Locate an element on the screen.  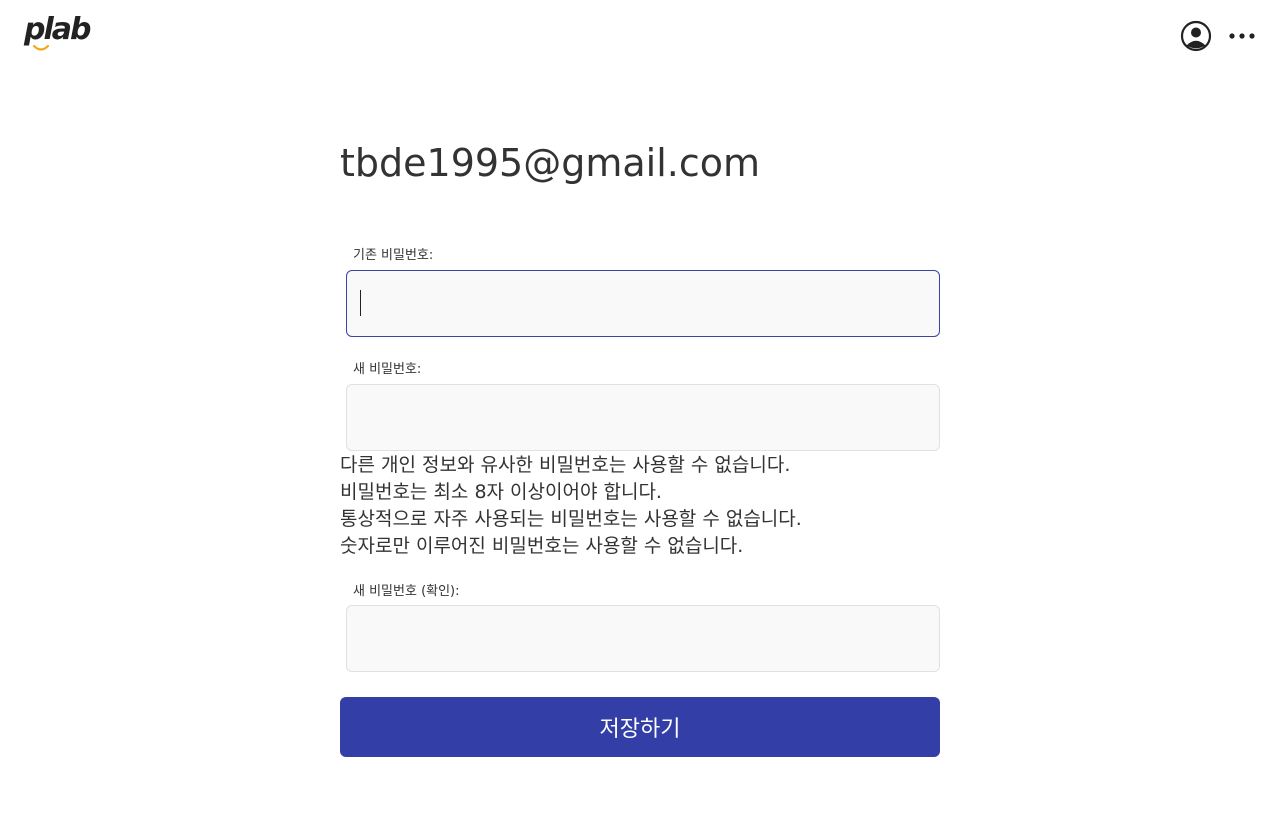
current-password-wrapper is located at coordinates (643, 303).